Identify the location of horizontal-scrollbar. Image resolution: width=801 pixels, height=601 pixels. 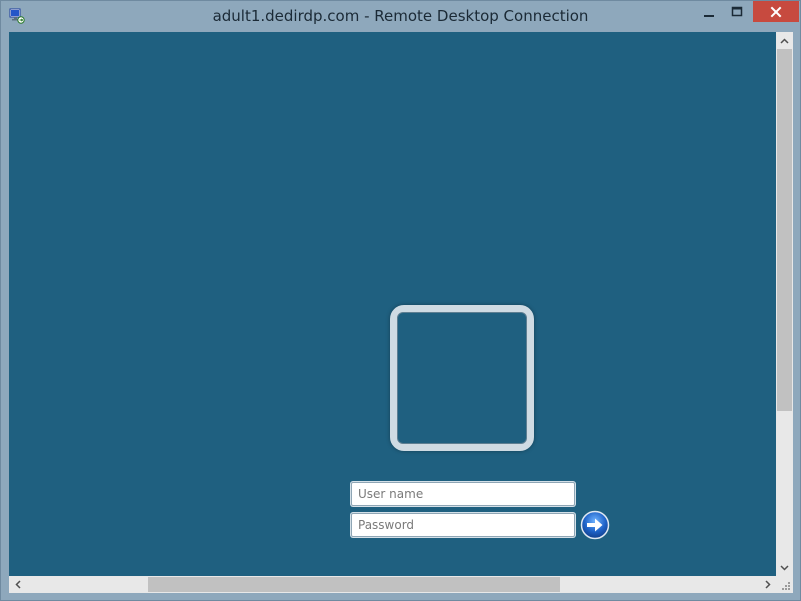
(392, 584).